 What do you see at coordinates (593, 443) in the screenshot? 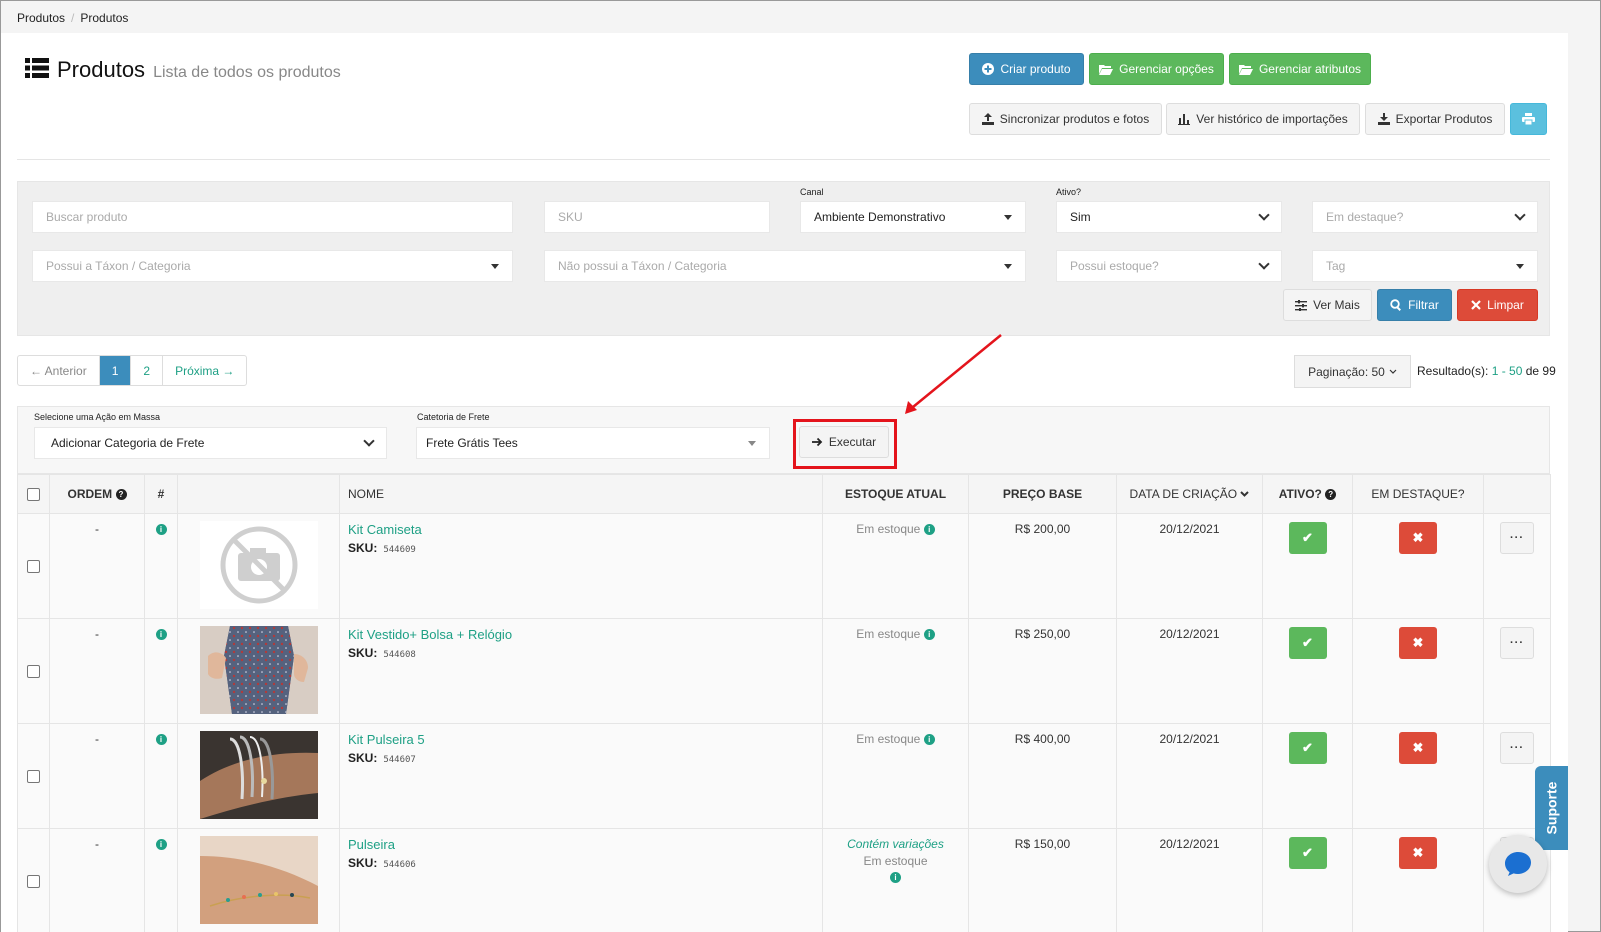
I see `shipping-category-select: Frete Grátis Tees` at bounding box center [593, 443].